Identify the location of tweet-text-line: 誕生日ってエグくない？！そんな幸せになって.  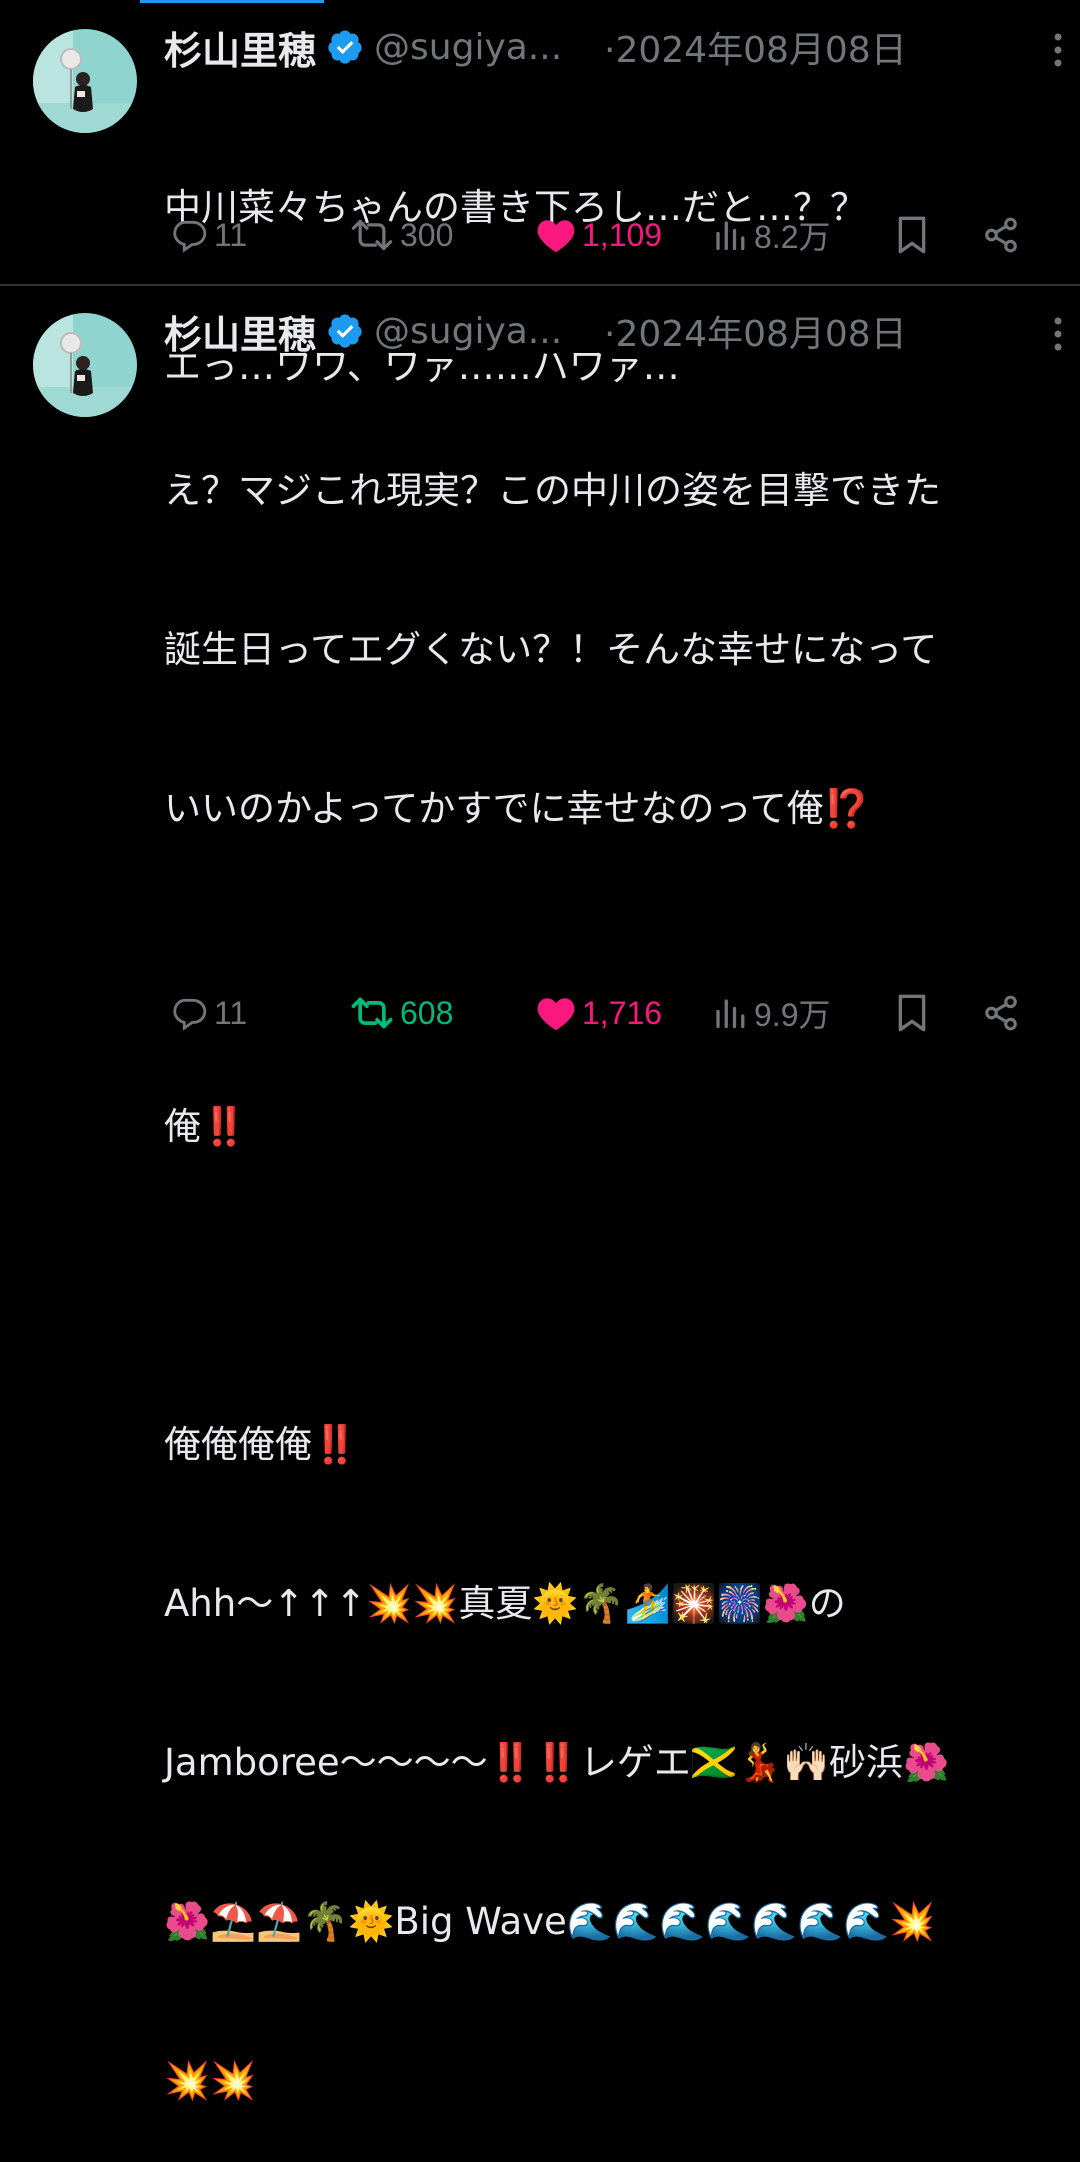
(551, 649).